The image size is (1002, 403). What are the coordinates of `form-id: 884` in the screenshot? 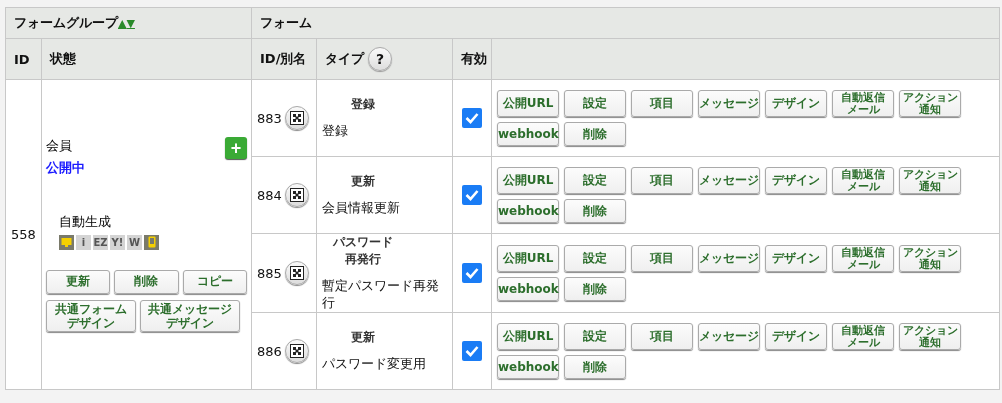 It's located at (269, 195).